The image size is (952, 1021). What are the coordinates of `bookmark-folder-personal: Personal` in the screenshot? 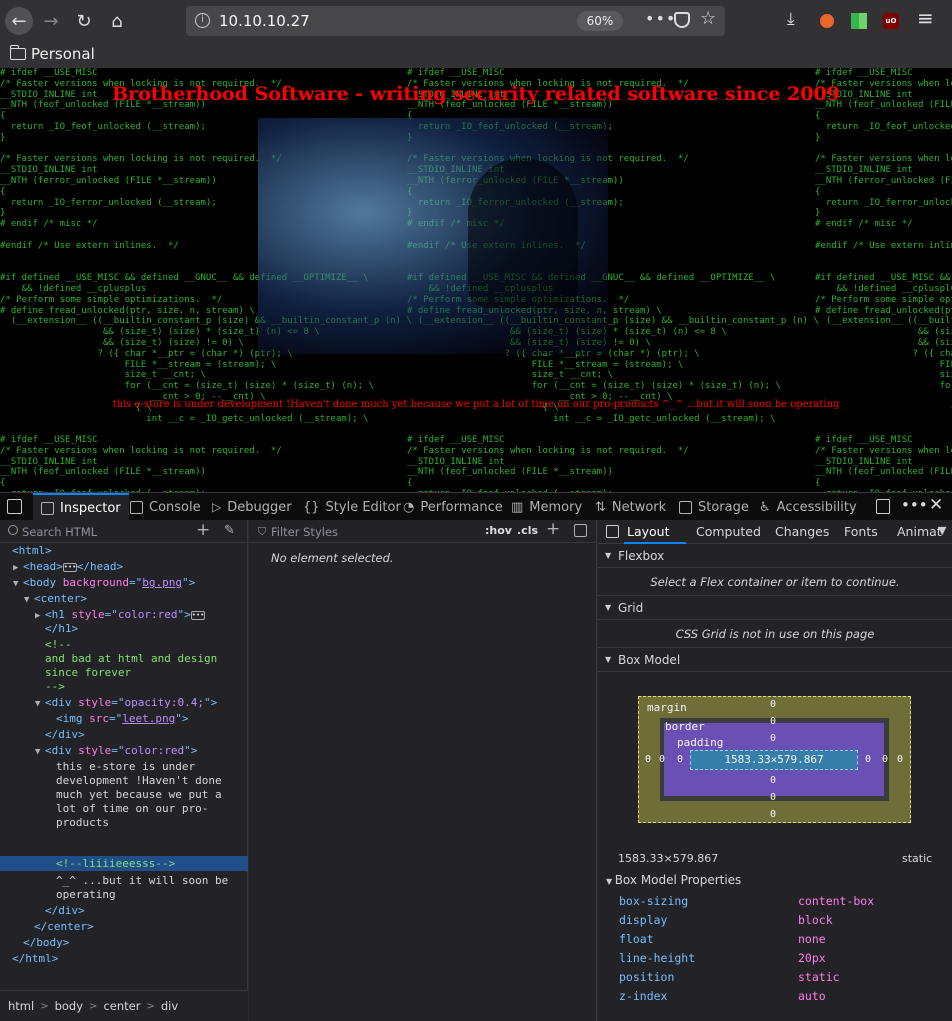 It's located at (52, 54).